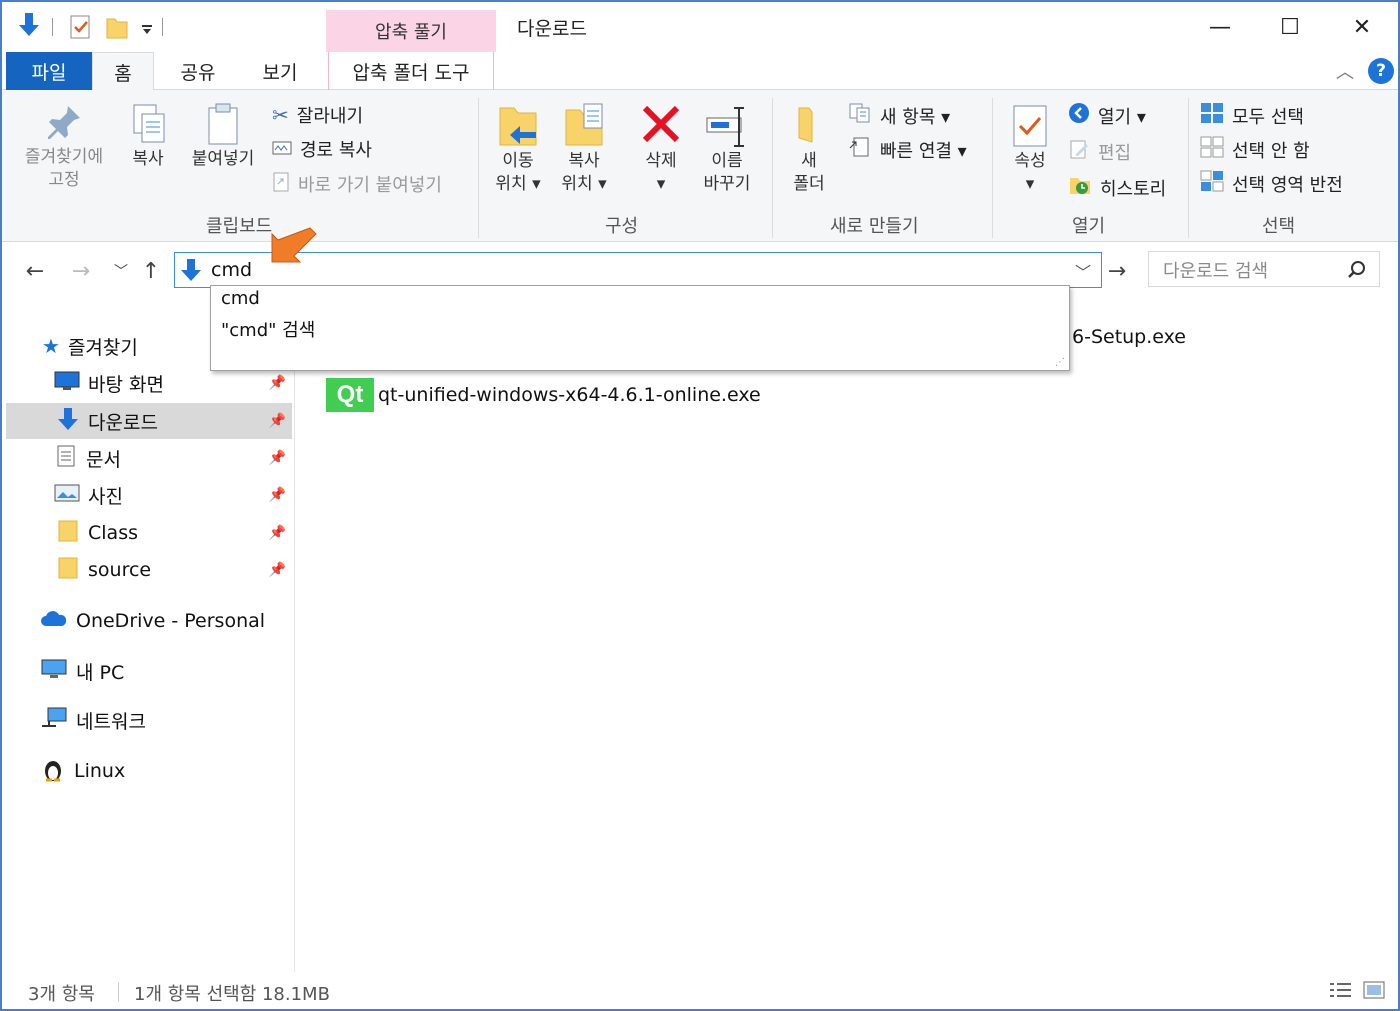 The width and height of the screenshot is (1400, 1011). Describe the element at coordinates (411, 71) in the screenshot. I see `tab-compressed-folder-tools: 압축 폴더 도구` at that location.